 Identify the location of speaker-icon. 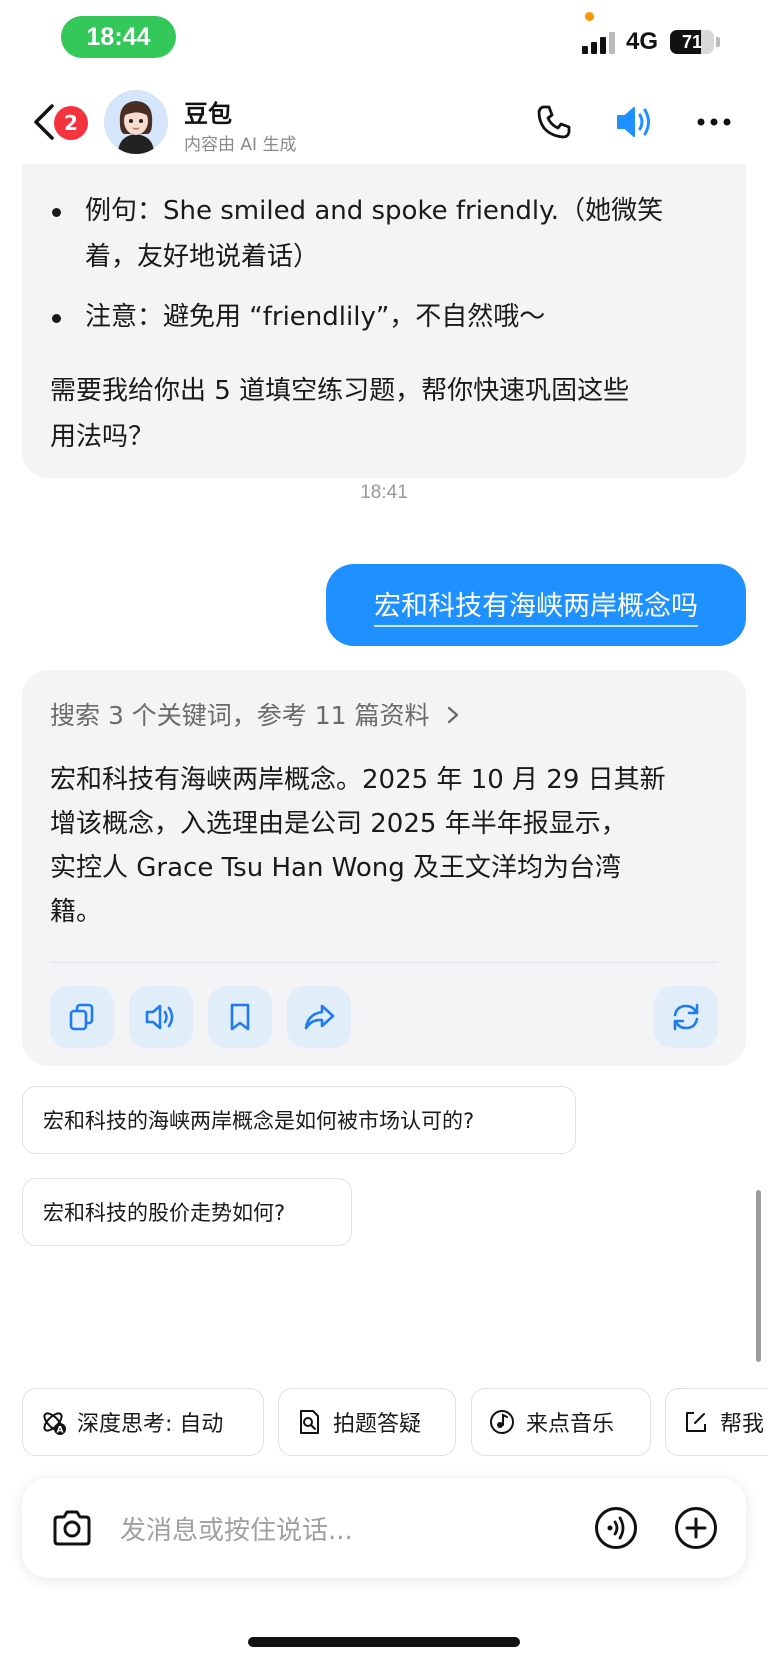
(633, 122).